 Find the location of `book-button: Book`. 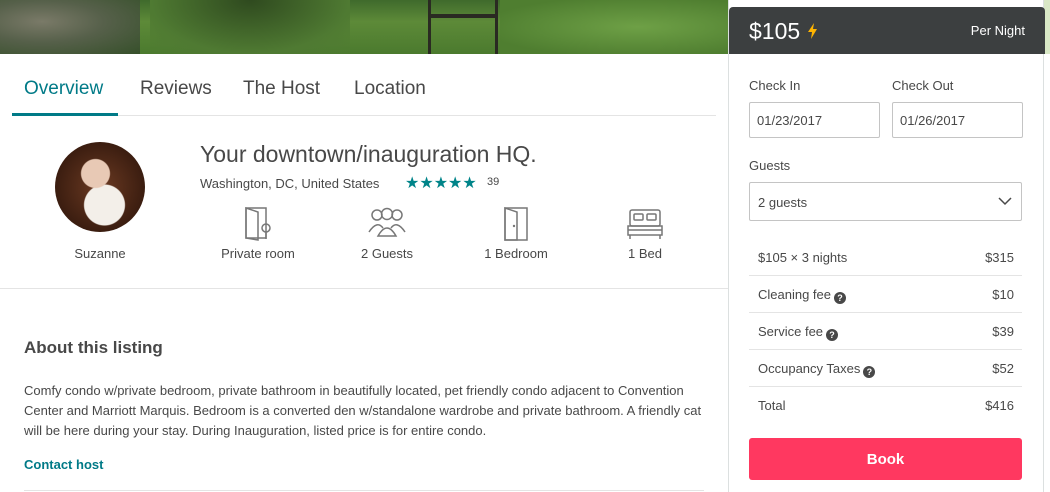

book-button: Book is located at coordinates (885, 459).